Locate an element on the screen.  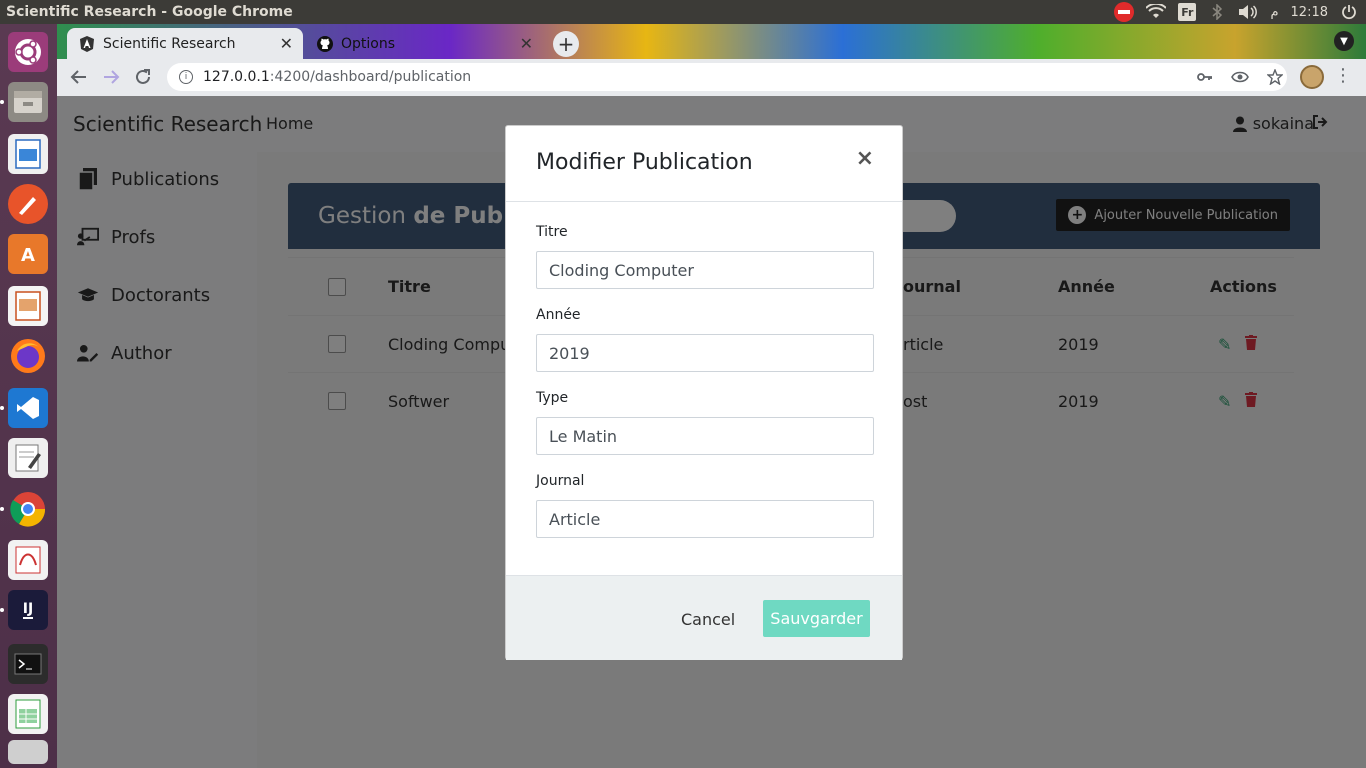
back-icon is located at coordinates (79, 77).